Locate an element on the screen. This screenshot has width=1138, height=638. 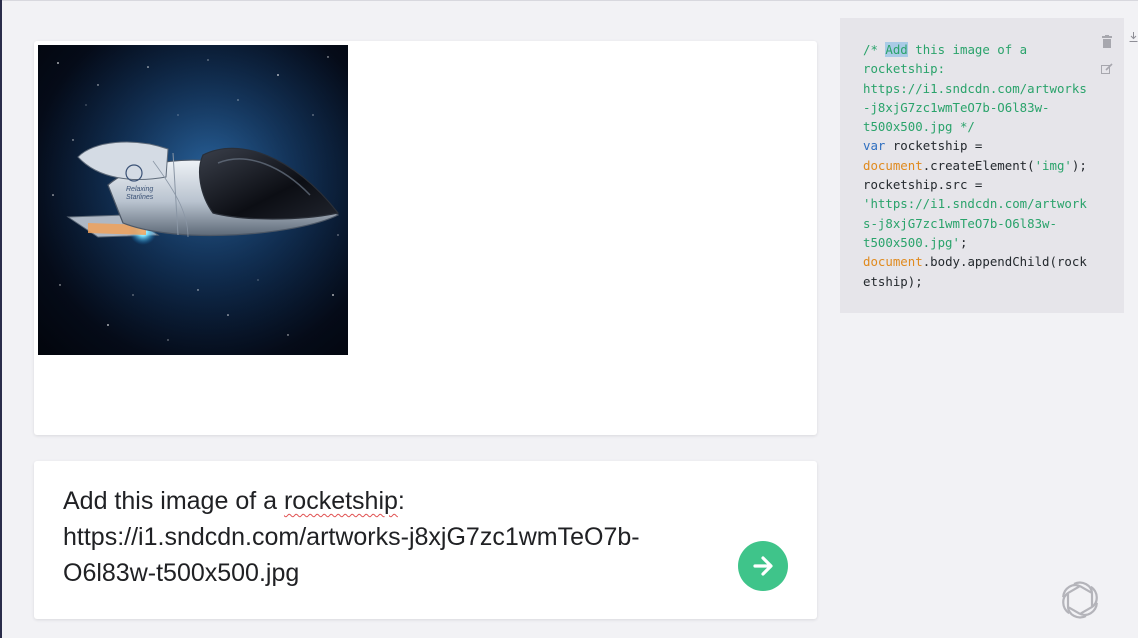
code-token: .createElement( is located at coordinates (978, 165).